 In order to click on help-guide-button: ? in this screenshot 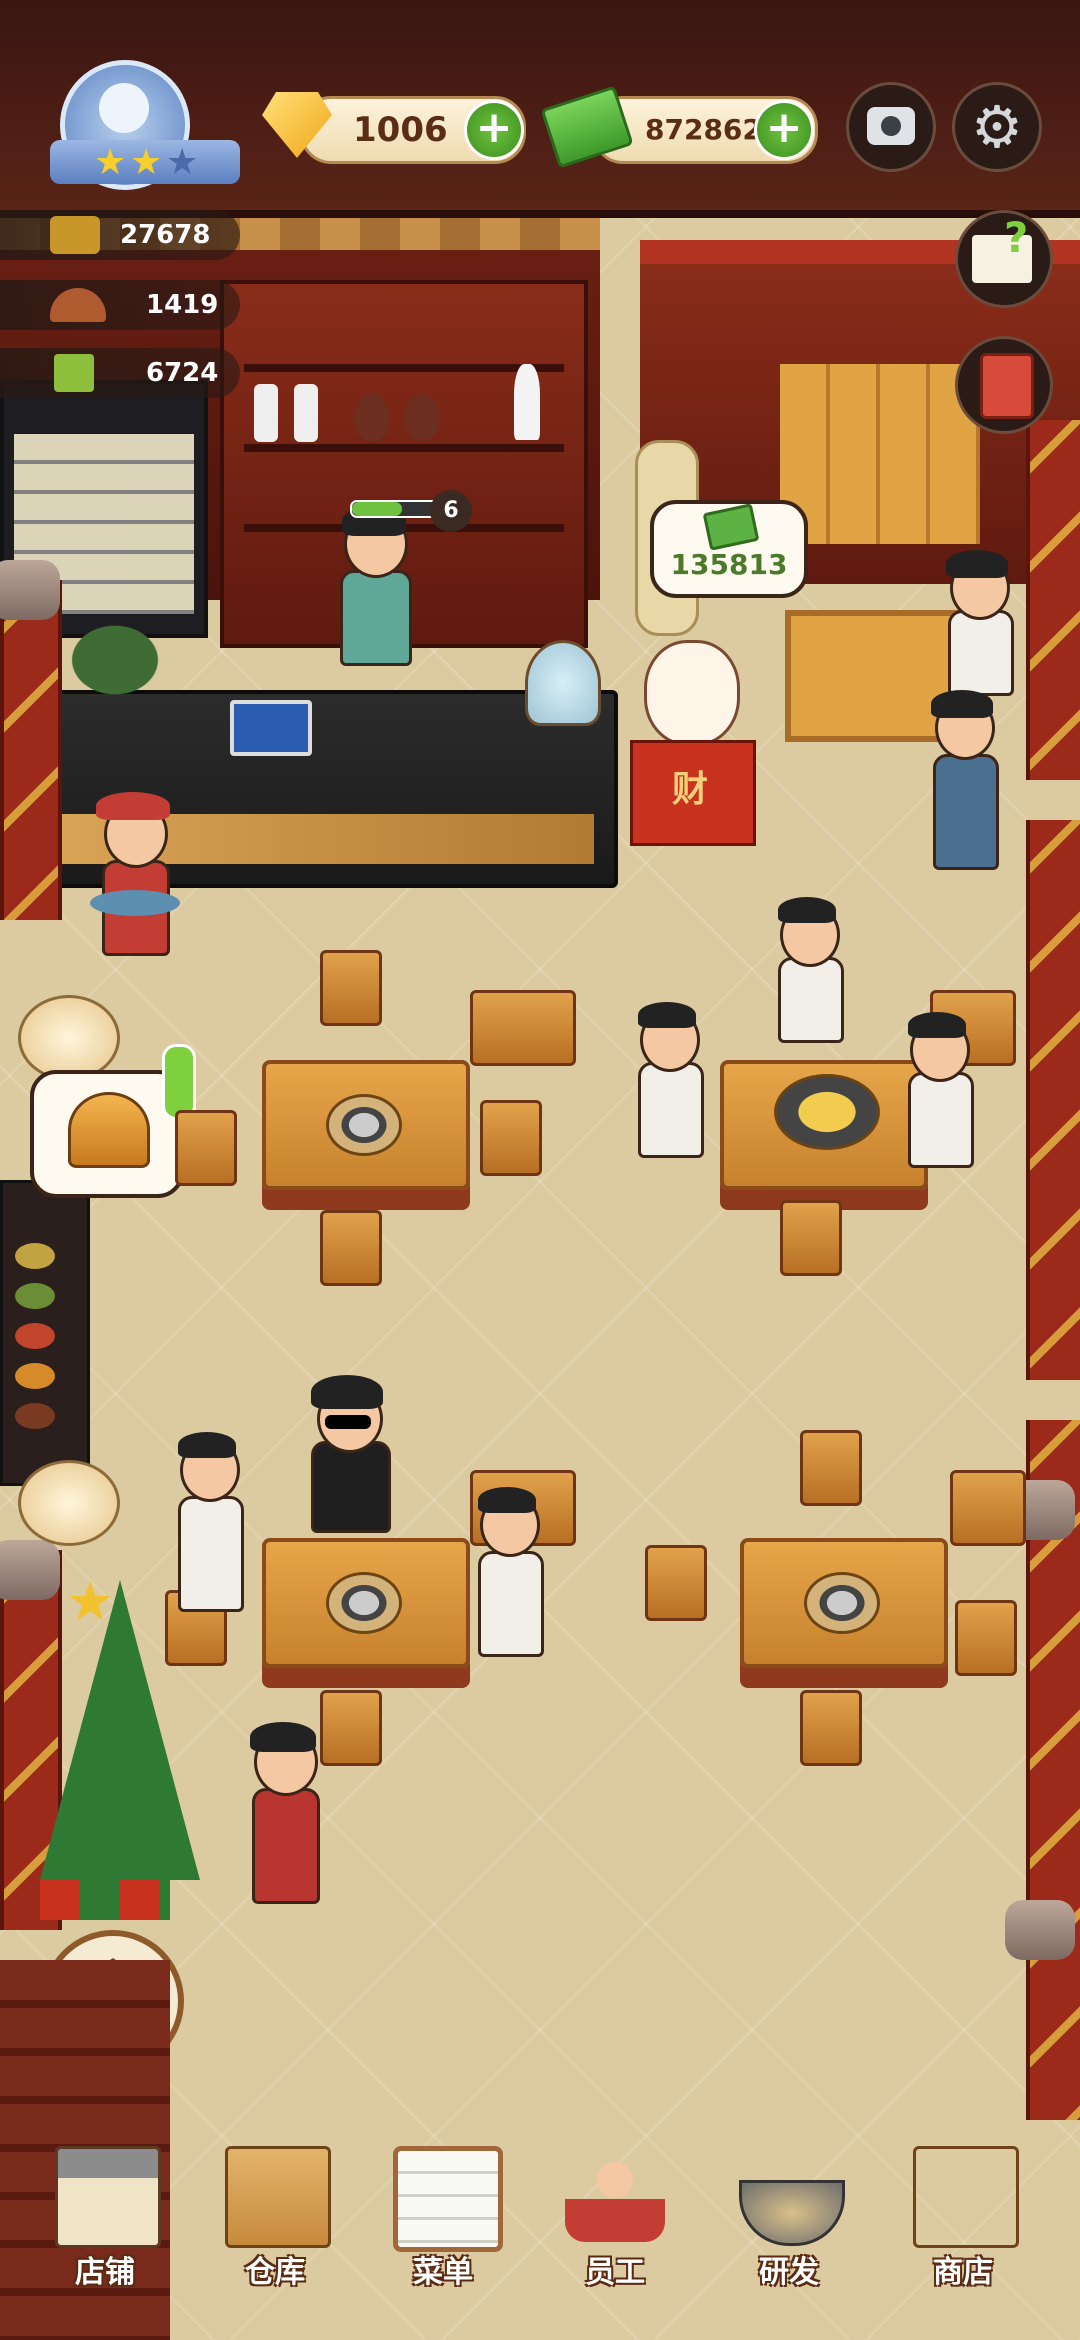, I will do `click(1004, 259)`.